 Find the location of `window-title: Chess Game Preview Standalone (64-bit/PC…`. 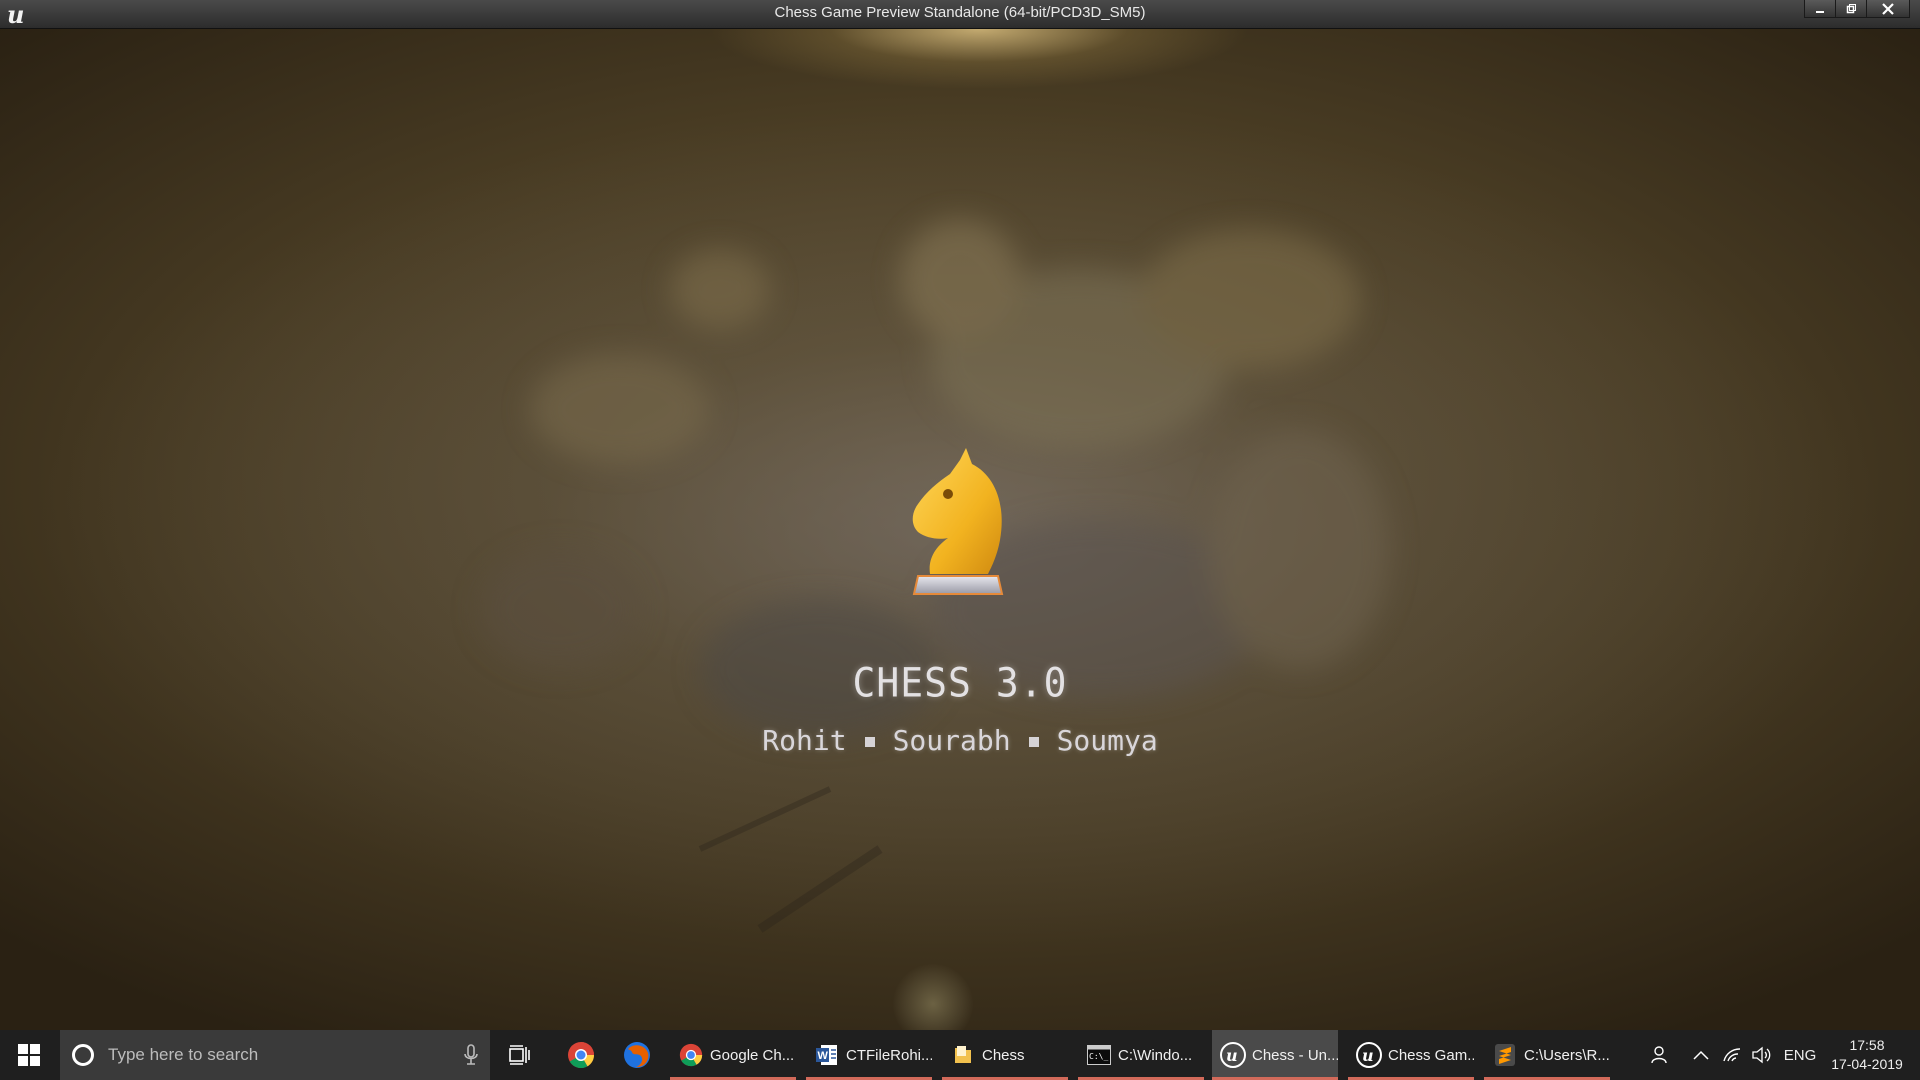

window-title: Chess Game Preview Standalone (64-bit/PC… is located at coordinates (960, 12).